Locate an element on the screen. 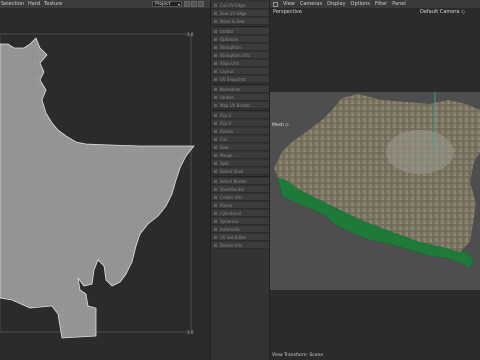 This screenshot has height=360, width=480. menu-hard: Hard is located at coordinates (34, 4).